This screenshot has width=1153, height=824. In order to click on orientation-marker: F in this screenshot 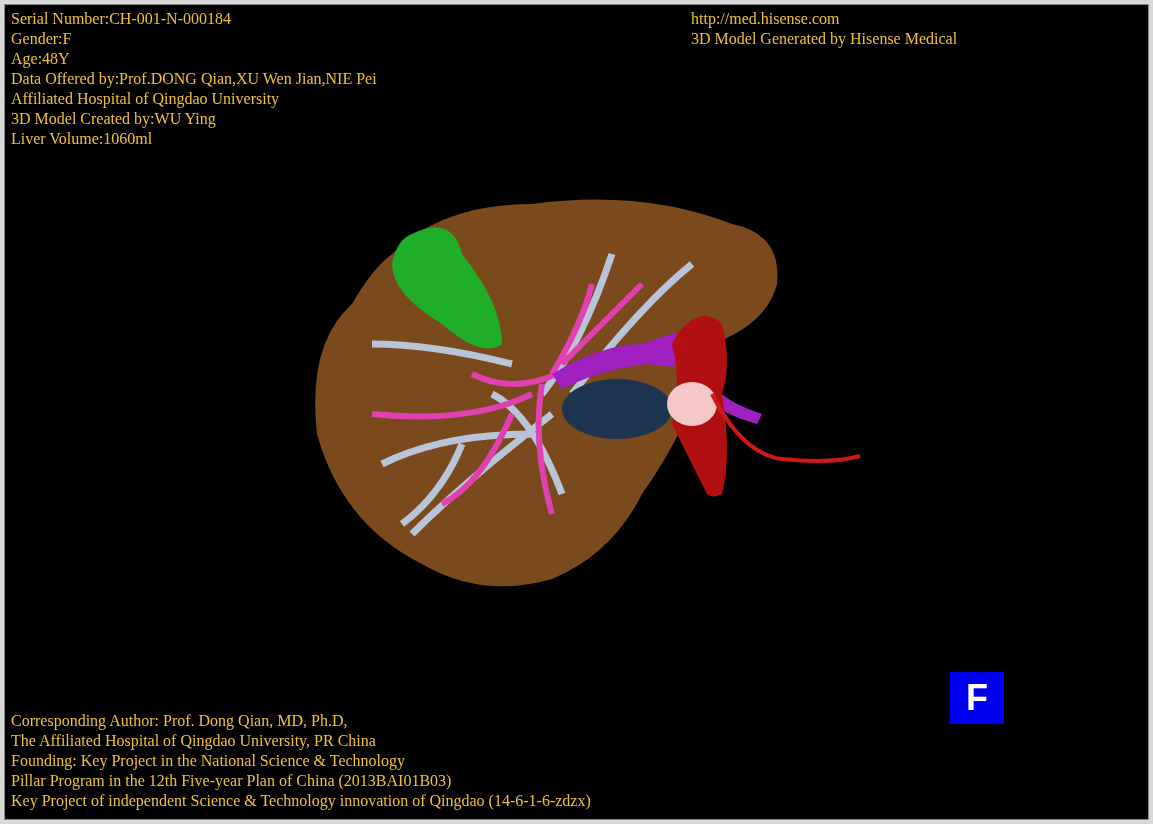, I will do `click(977, 698)`.